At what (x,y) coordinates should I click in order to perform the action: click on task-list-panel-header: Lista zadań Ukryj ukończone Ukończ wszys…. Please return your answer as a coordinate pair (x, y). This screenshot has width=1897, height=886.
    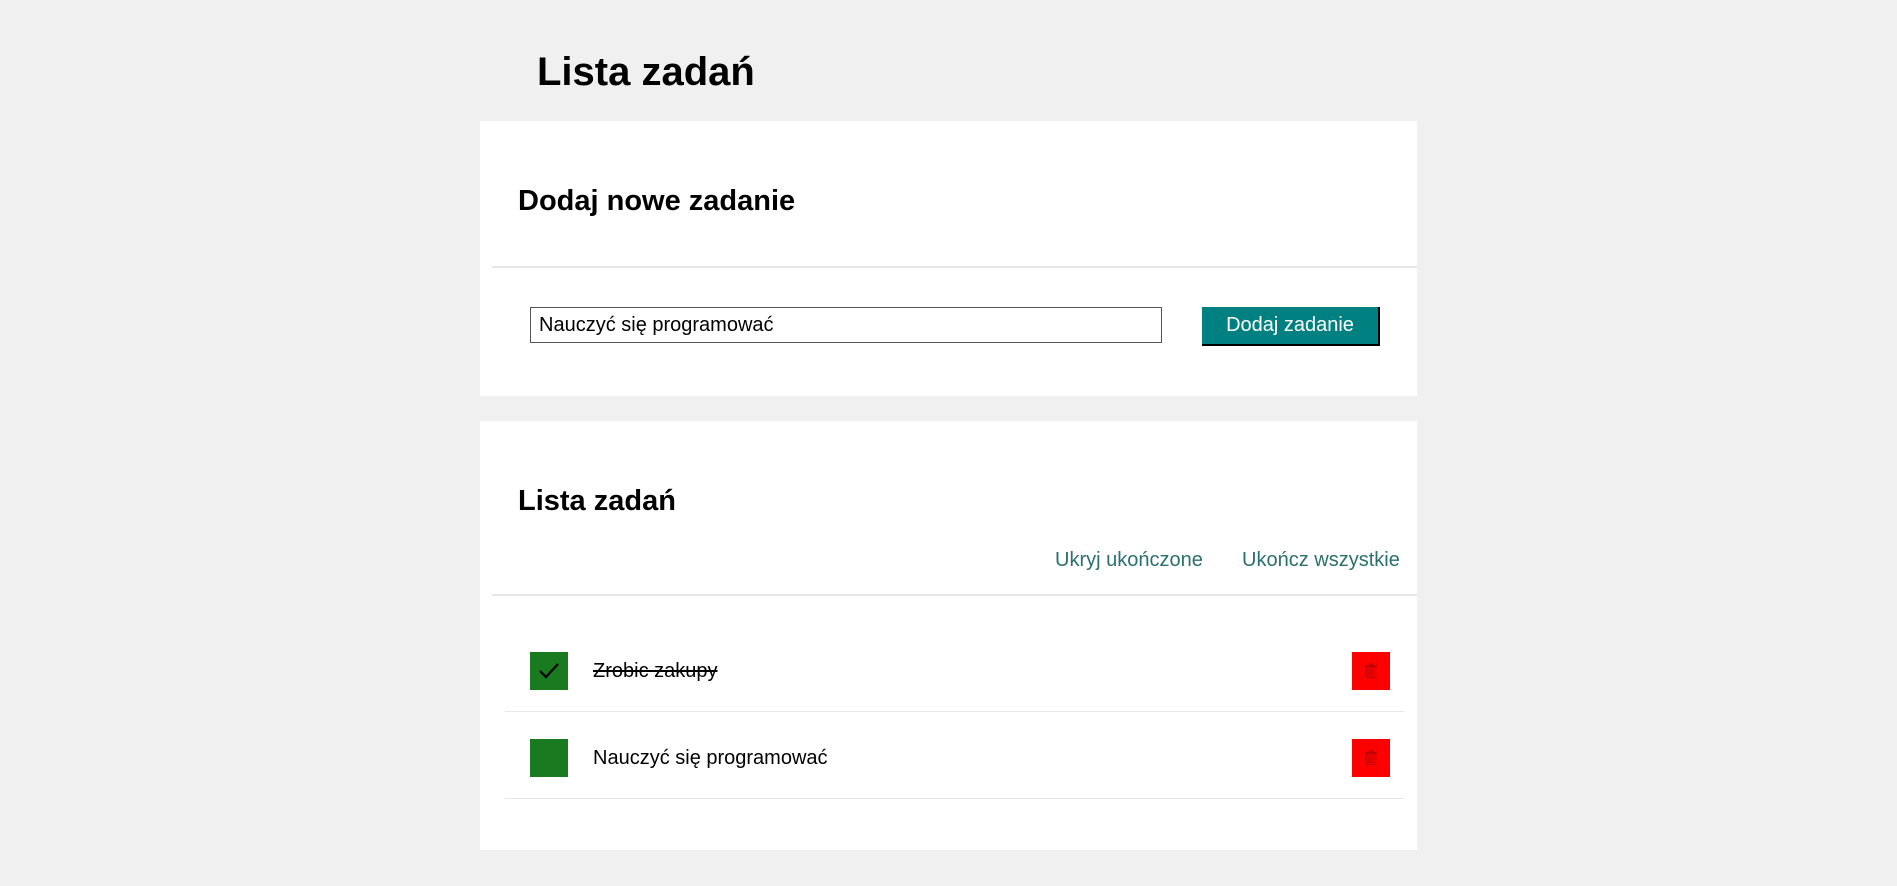
    Looking at the image, I should click on (954, 508).